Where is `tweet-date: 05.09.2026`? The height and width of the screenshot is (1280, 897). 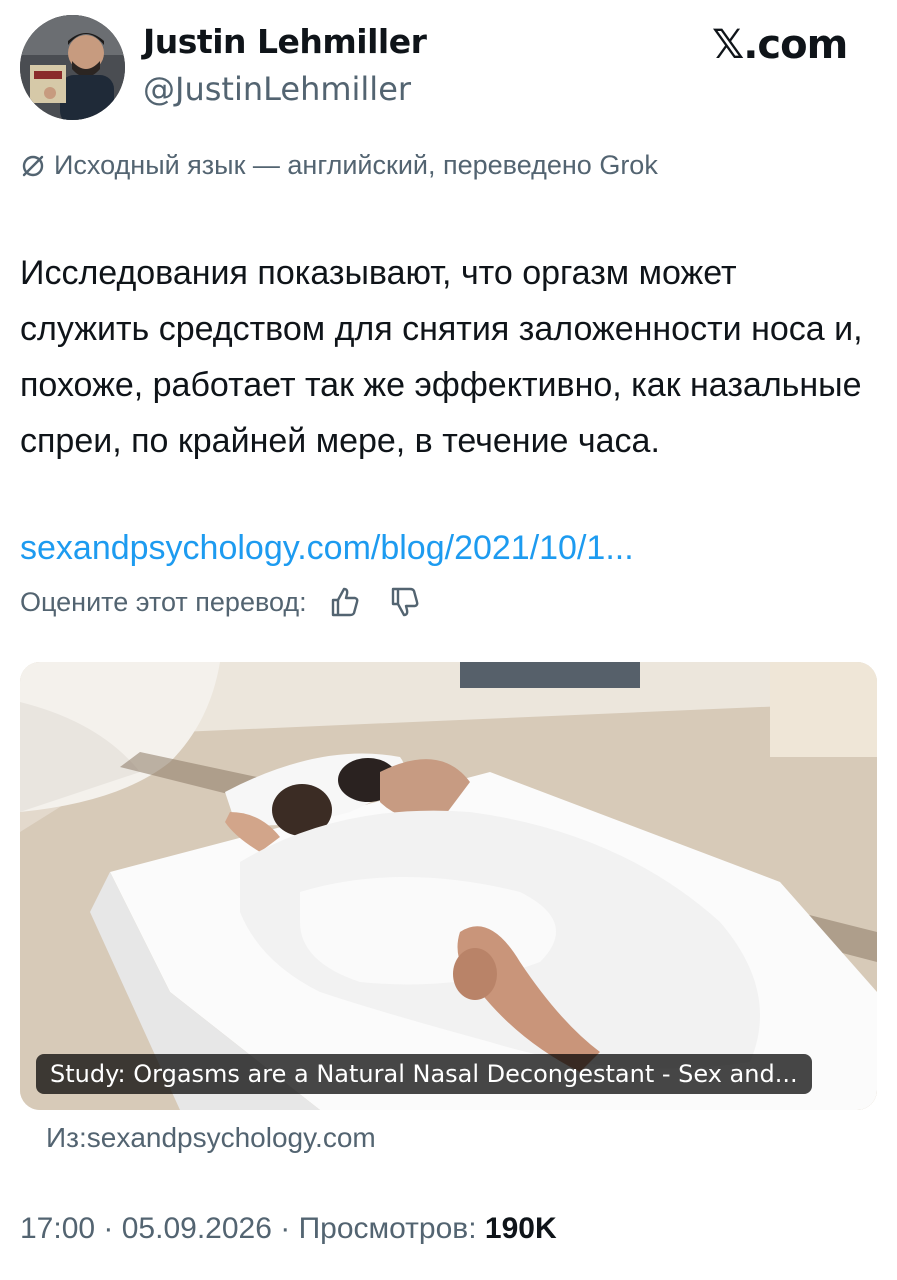
tweet-date: 05.09.2026 is located at coordinates (197, 1228).